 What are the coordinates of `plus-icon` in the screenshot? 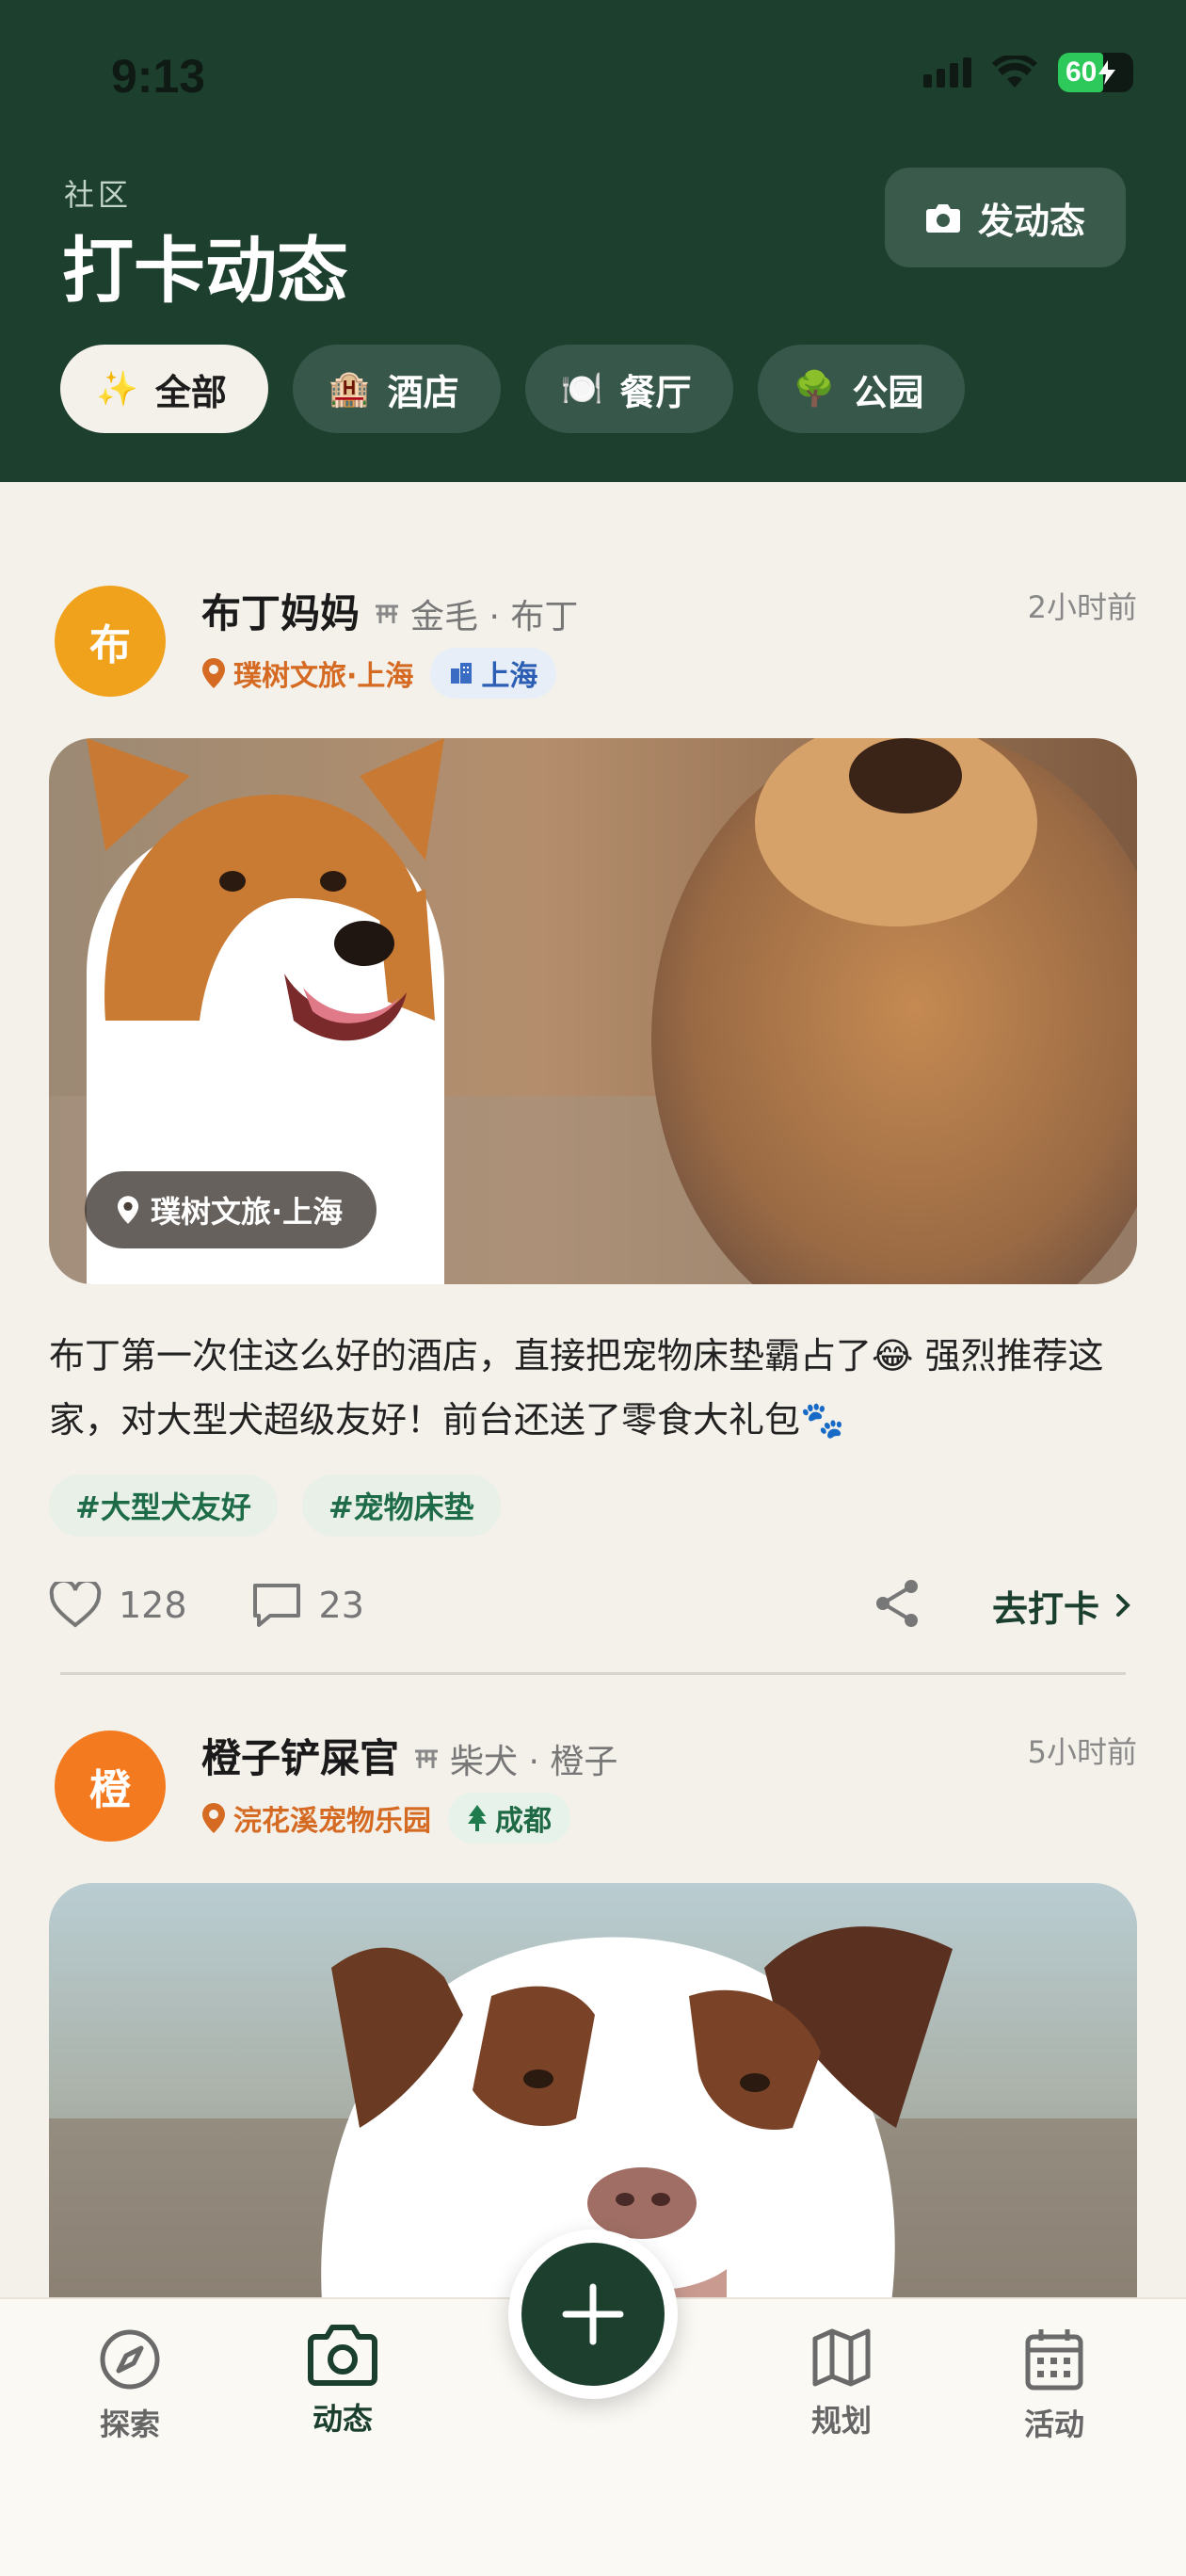 It's located at (593, 2314).